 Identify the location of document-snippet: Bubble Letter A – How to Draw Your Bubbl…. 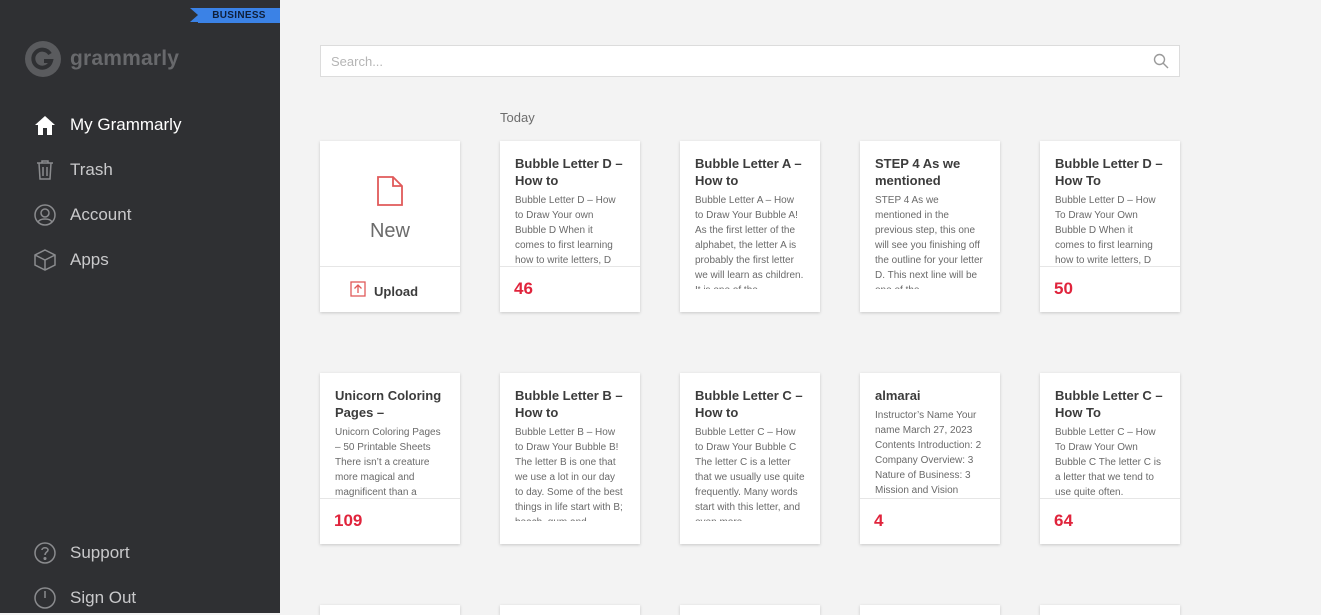
(749, 242).